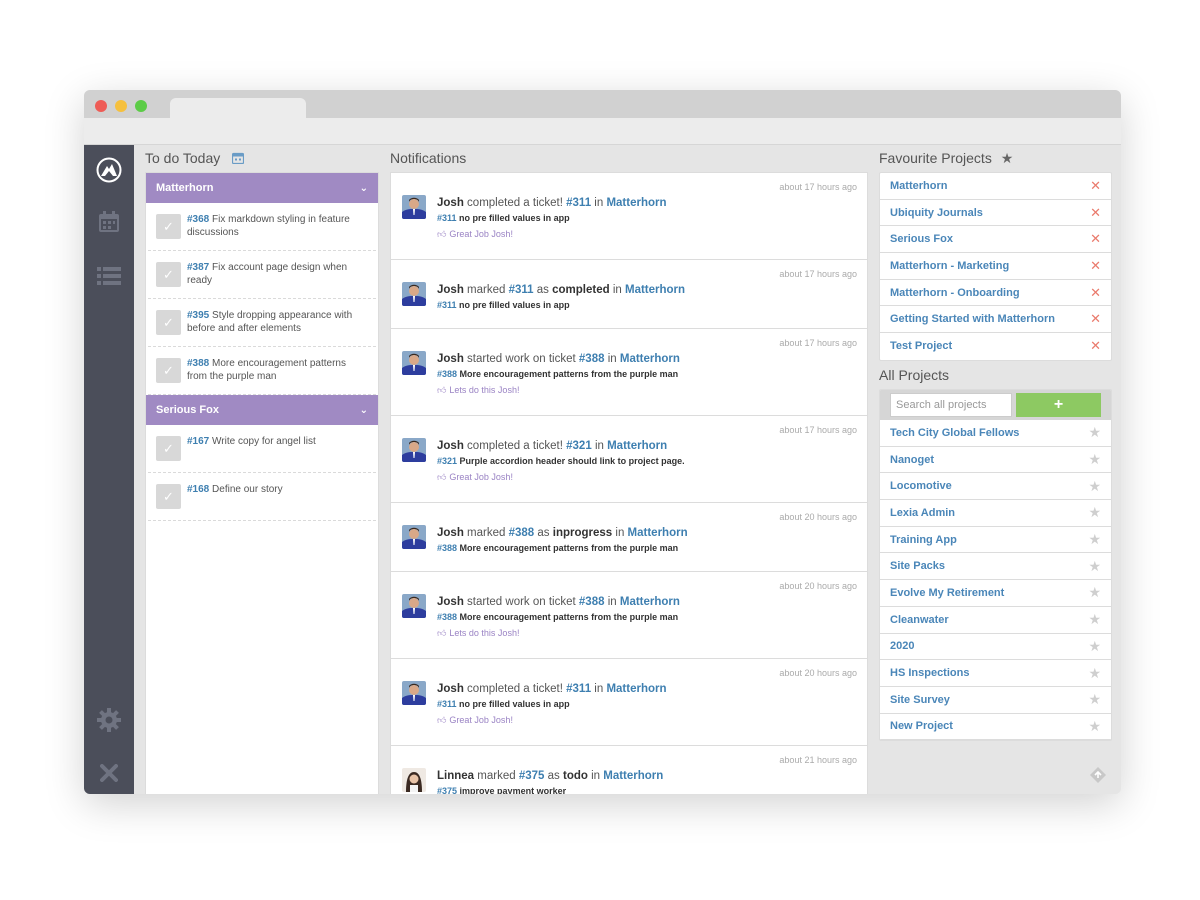  I want to click on project-row: Cleanwater ★, so click(995, 620).